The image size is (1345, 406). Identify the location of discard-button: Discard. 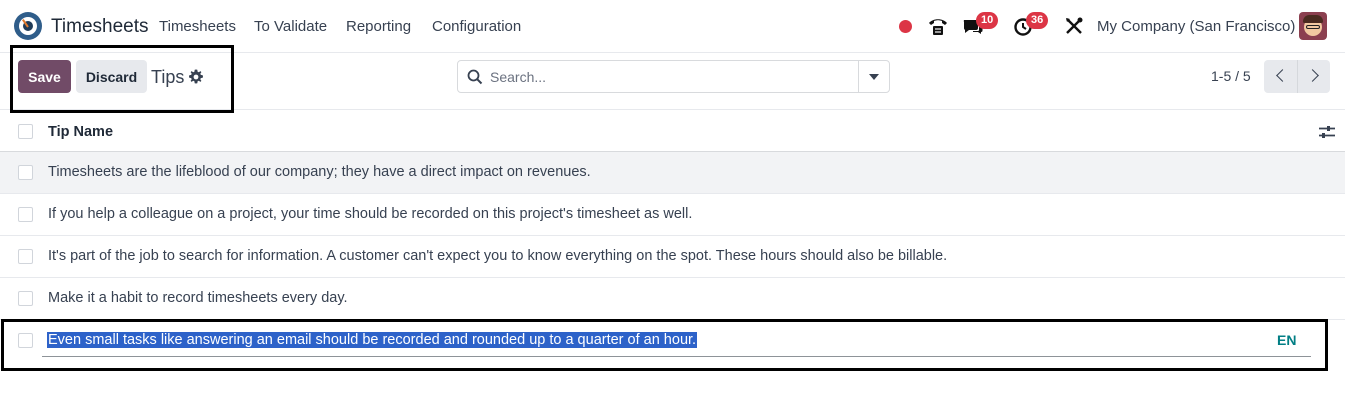
(111, 76).